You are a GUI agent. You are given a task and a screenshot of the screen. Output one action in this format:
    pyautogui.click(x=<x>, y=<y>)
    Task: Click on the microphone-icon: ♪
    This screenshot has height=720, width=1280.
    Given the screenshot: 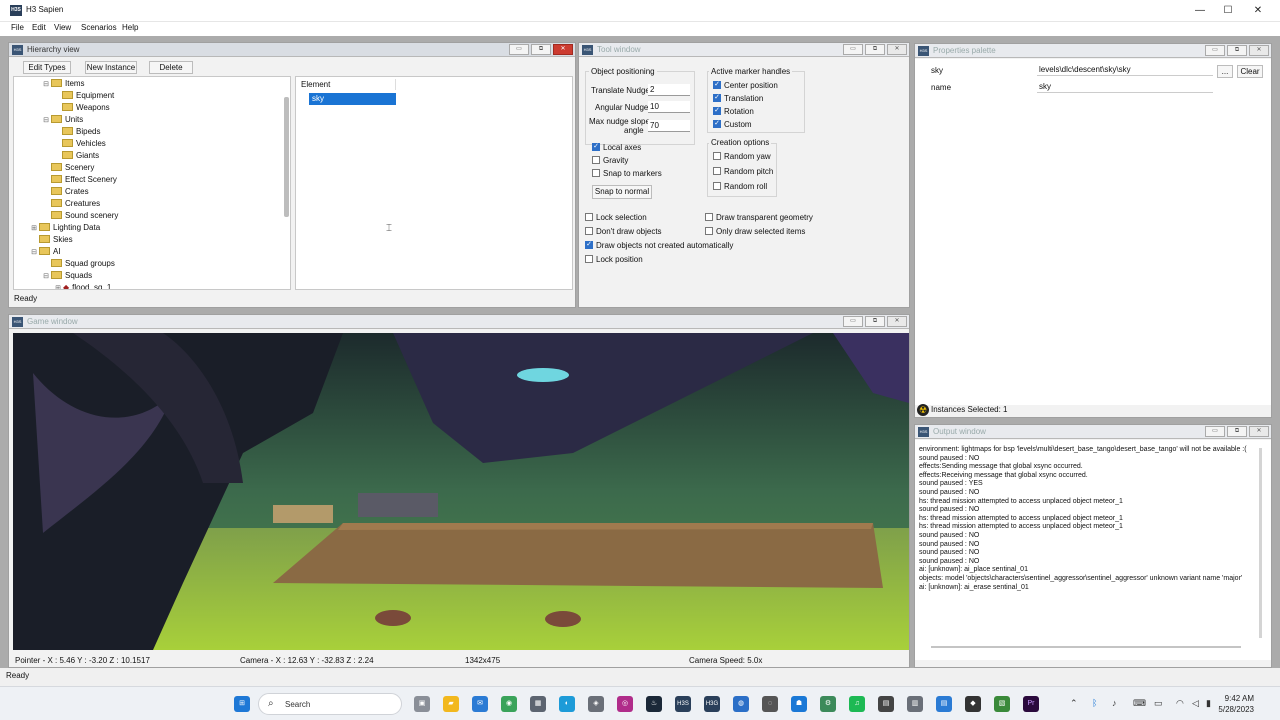 What is the action you would take?
    pyautogui.click(x=1114, y=703)
    